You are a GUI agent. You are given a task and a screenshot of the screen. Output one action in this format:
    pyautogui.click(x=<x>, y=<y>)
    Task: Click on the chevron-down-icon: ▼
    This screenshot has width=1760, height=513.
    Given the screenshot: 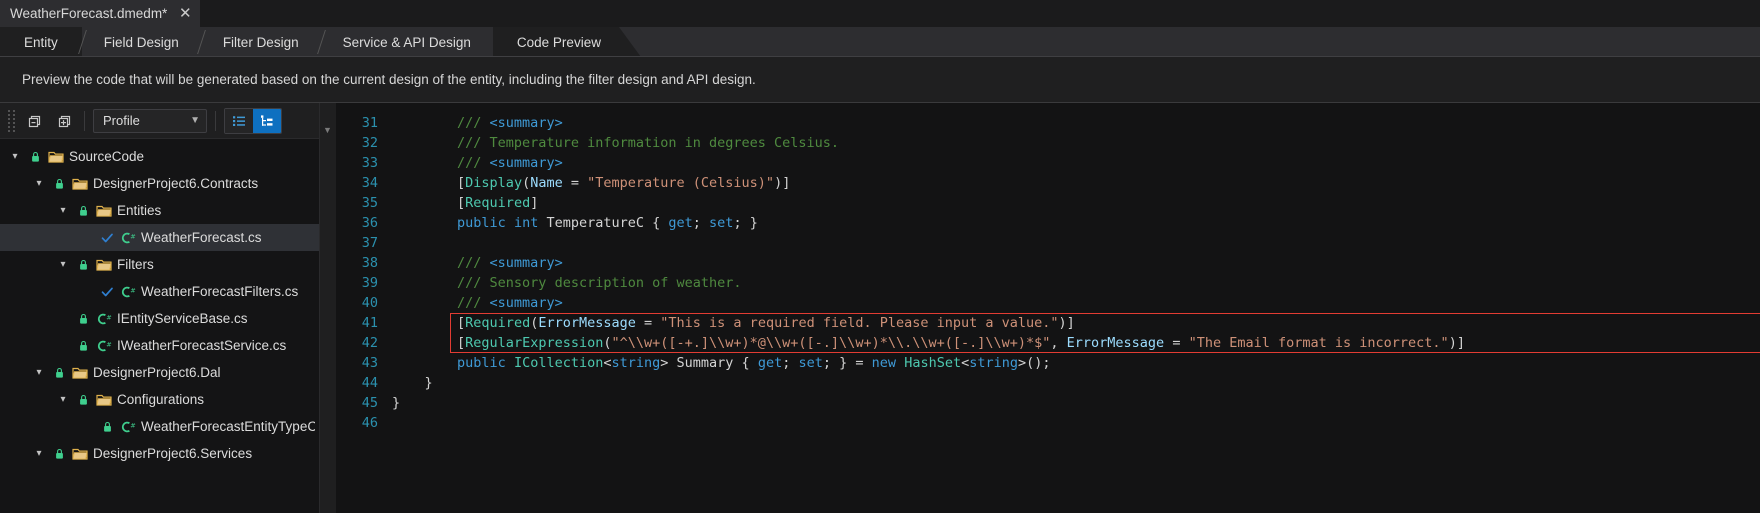 What is the action you would take?
    pyautogui.click(x=195, y=120)
    